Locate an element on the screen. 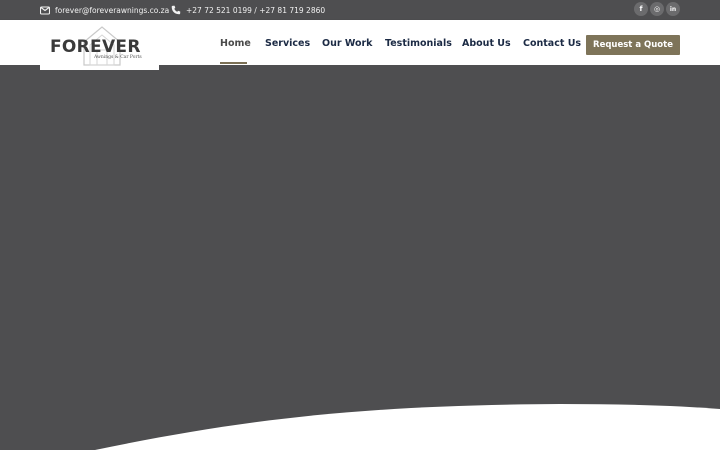 The width and height of the screenshot is (720, 450). phone-contact: +27 72 521 0199 / +27 81 719 2860 is located at coordinates (248, 10).